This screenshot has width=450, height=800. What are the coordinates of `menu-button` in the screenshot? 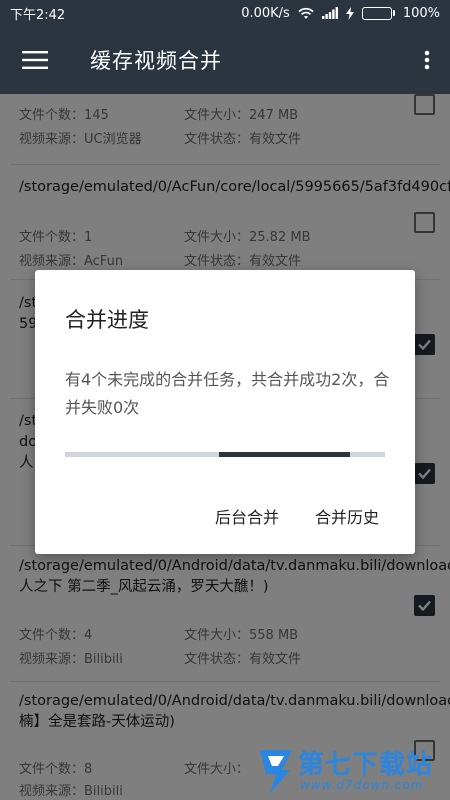 It's located at (35, 60).